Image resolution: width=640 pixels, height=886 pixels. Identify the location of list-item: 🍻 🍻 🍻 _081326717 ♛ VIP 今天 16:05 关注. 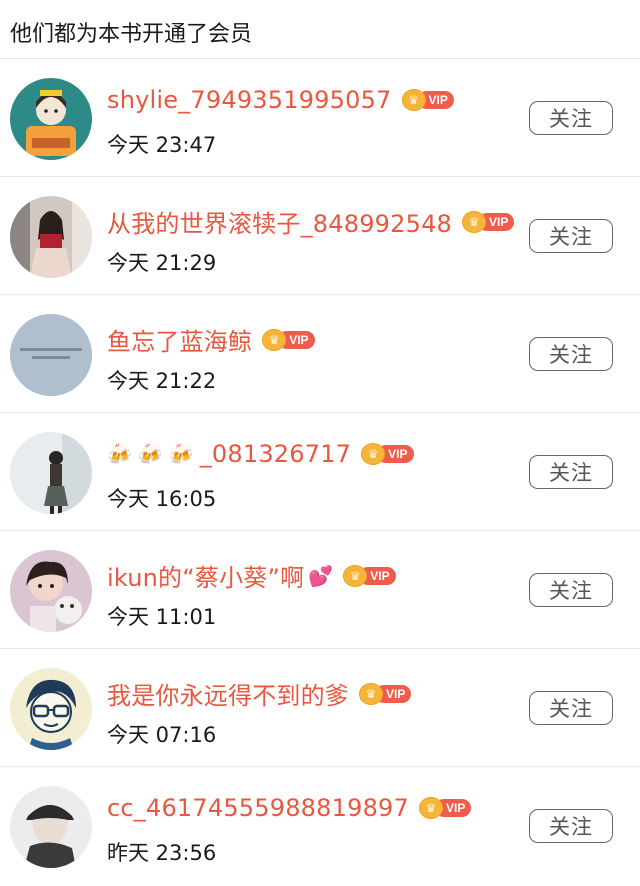
(320, 472).